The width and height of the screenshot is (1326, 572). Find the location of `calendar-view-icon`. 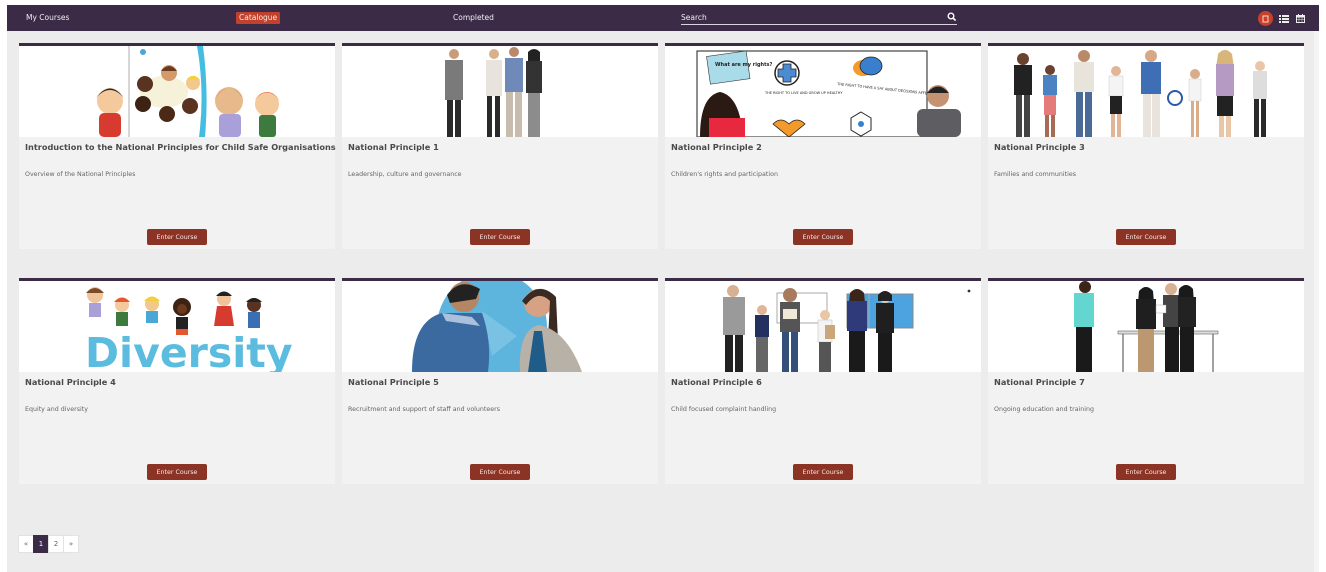

calendar-view-icon is located at coordinates (1300, 18).